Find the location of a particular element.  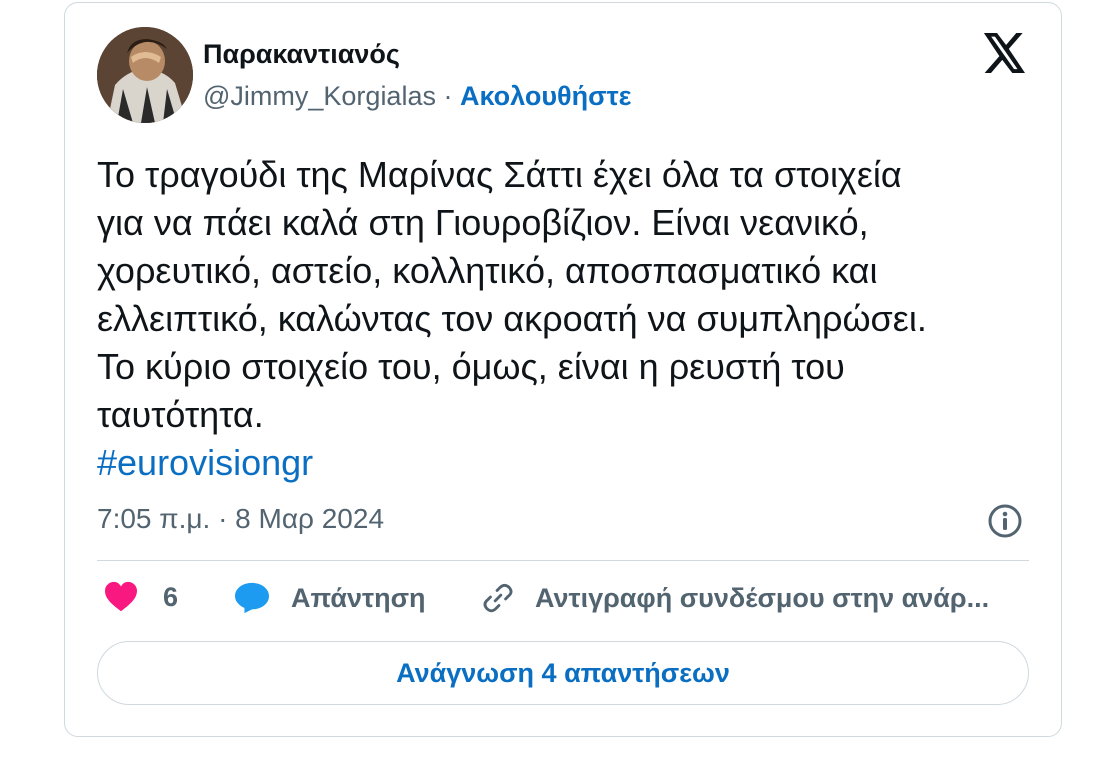

avatar-image is located at coordinates (145, 75).